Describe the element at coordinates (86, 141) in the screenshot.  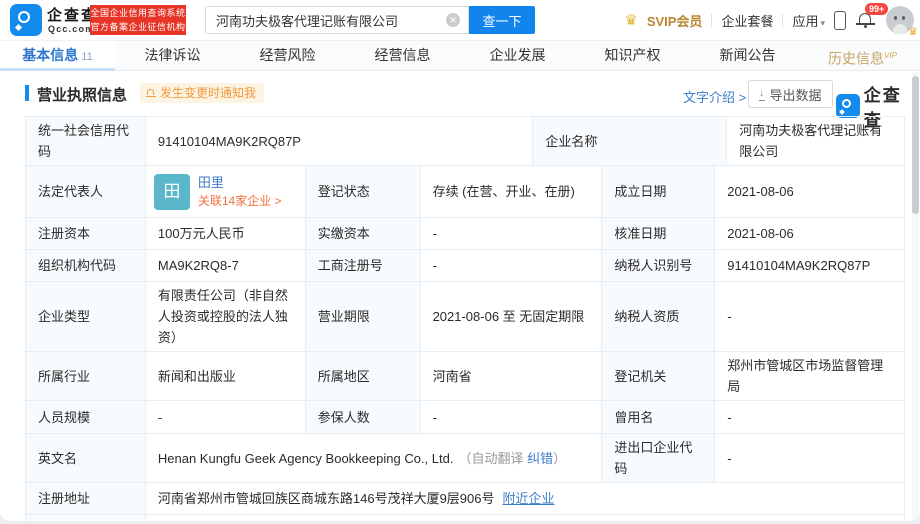
I see `field-label: 统一社会信用代码` at that location.